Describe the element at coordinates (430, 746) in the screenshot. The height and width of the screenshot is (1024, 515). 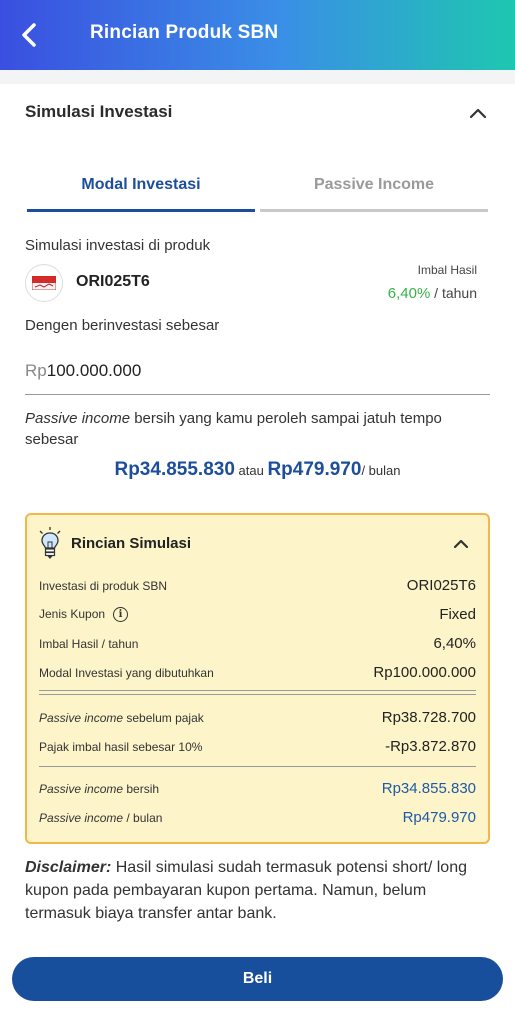
I see `row-value: -Rp3.872.870` at that location.